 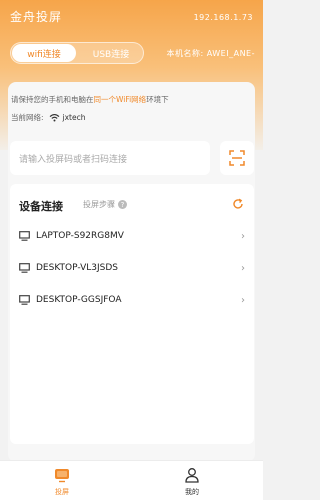 What do you see at coordinates (62, 476) in the screenshot?
I see `tv-icon` at bounding box center [62, 476].